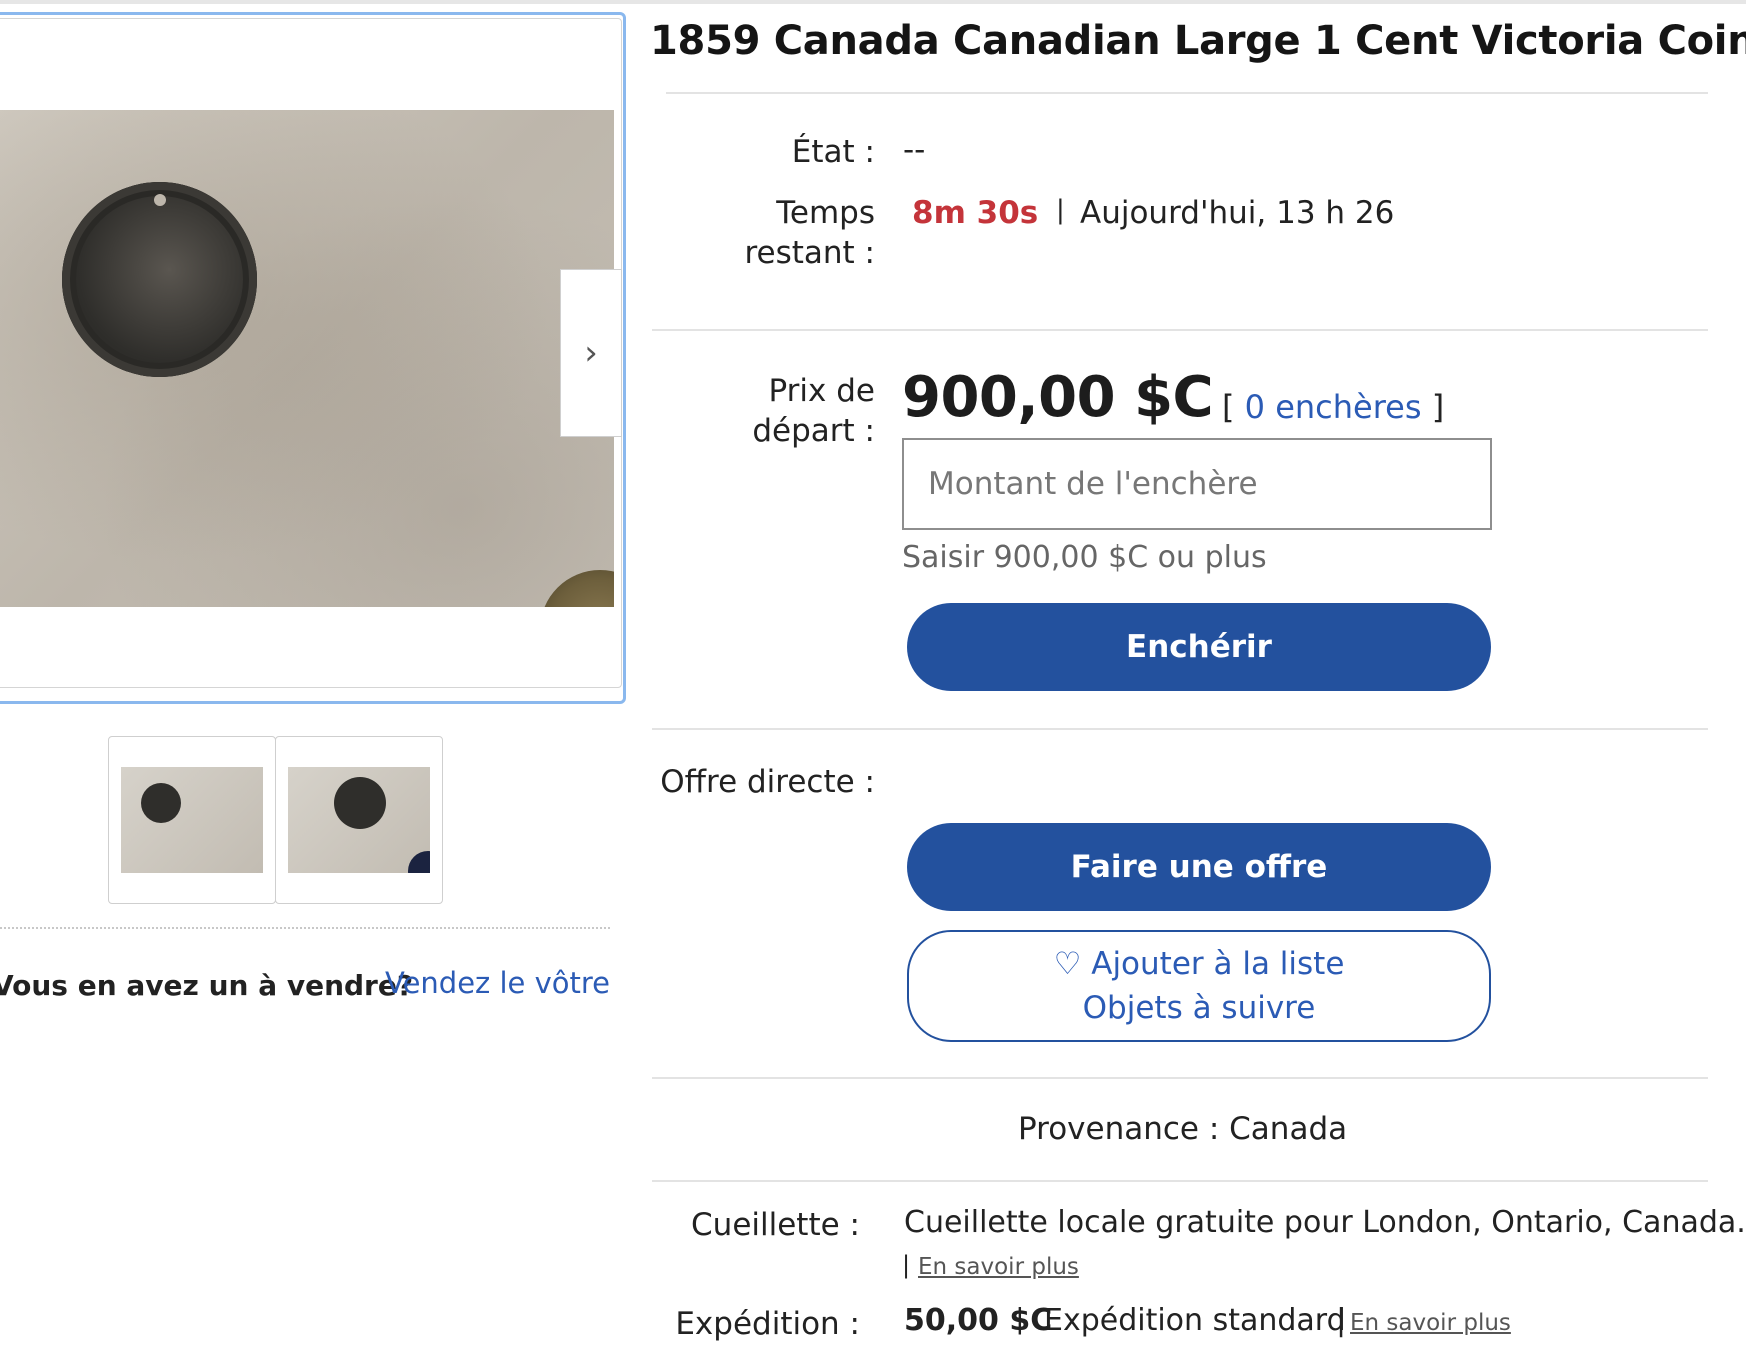 This screenshot has width=1746, height=1355. Describe the element at coordinates (419, 862) in the screenshot. I see `dark-corner` at that location.